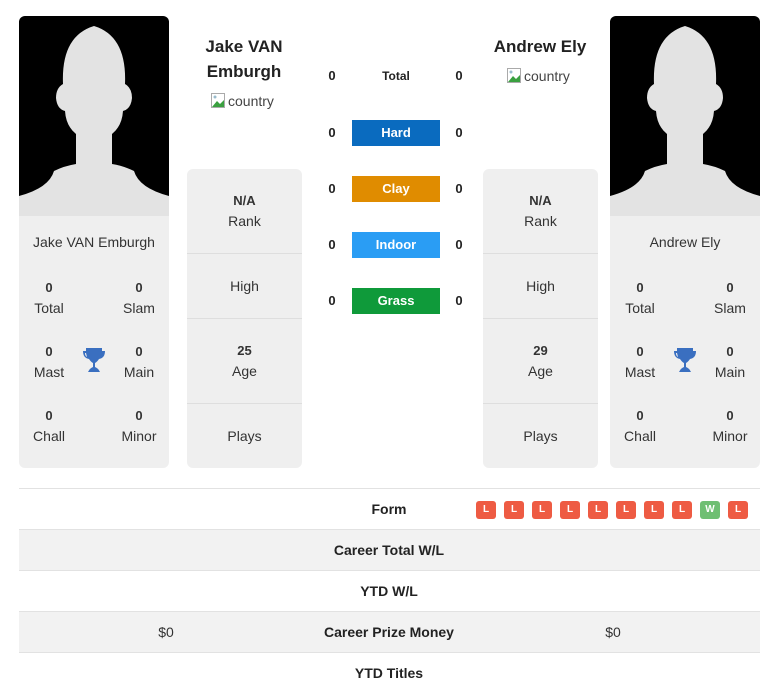  I want to click on surface-row-indoor: 0 Indoor 0, so click(395, 245).